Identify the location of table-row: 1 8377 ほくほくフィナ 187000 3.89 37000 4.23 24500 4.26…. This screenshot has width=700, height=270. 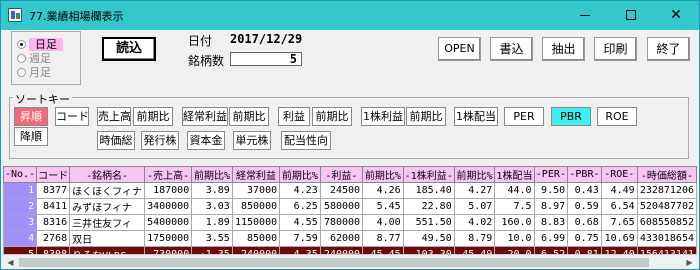
(350, 190).